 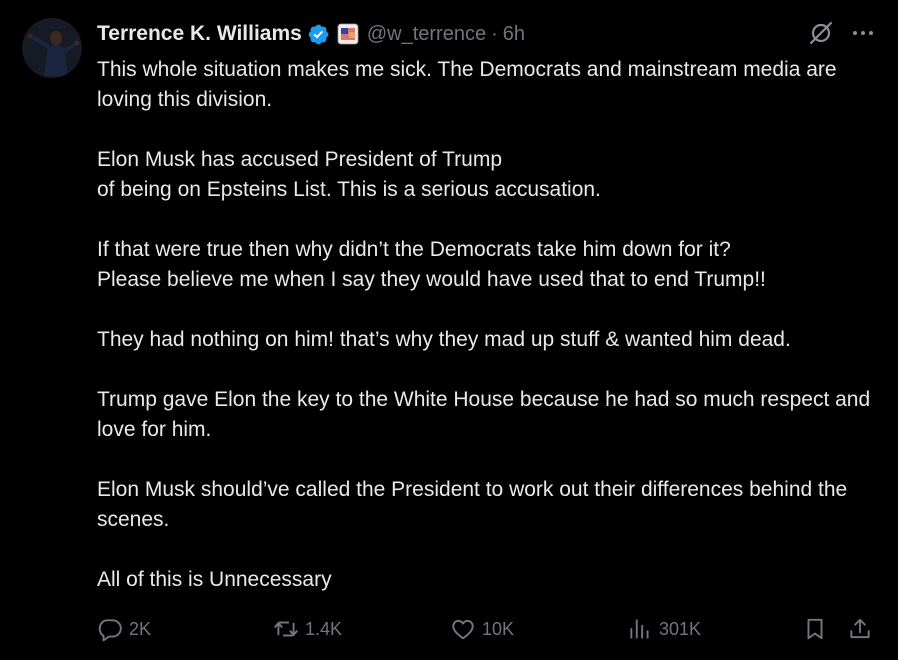 I want to click on views-button: 301K, so click(x=664, y=629).